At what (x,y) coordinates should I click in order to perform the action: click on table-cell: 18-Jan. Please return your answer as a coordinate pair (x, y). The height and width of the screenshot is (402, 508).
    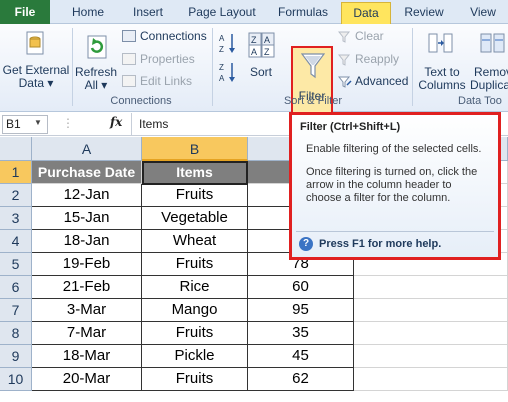
    Looking at the image, I should click on (87, 241).